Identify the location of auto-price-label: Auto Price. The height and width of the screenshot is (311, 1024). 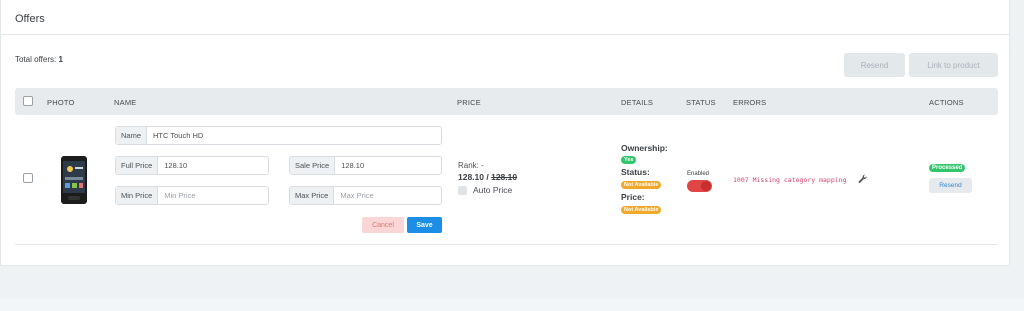
(493, 190).